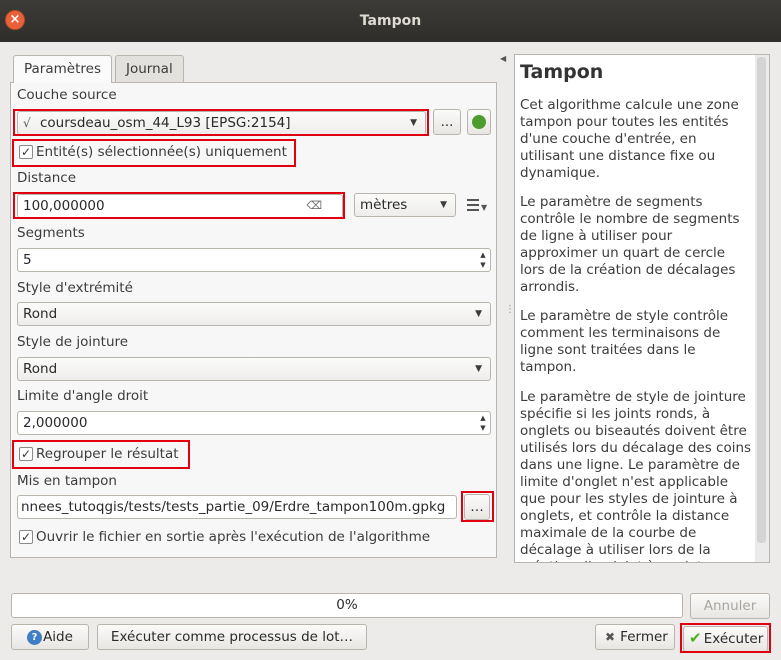 The width and height of the screenshot is (781, 660). Describe the element at coordinates (15, 20) in the screenshot. I see `close-window-icon: ×` at that location.